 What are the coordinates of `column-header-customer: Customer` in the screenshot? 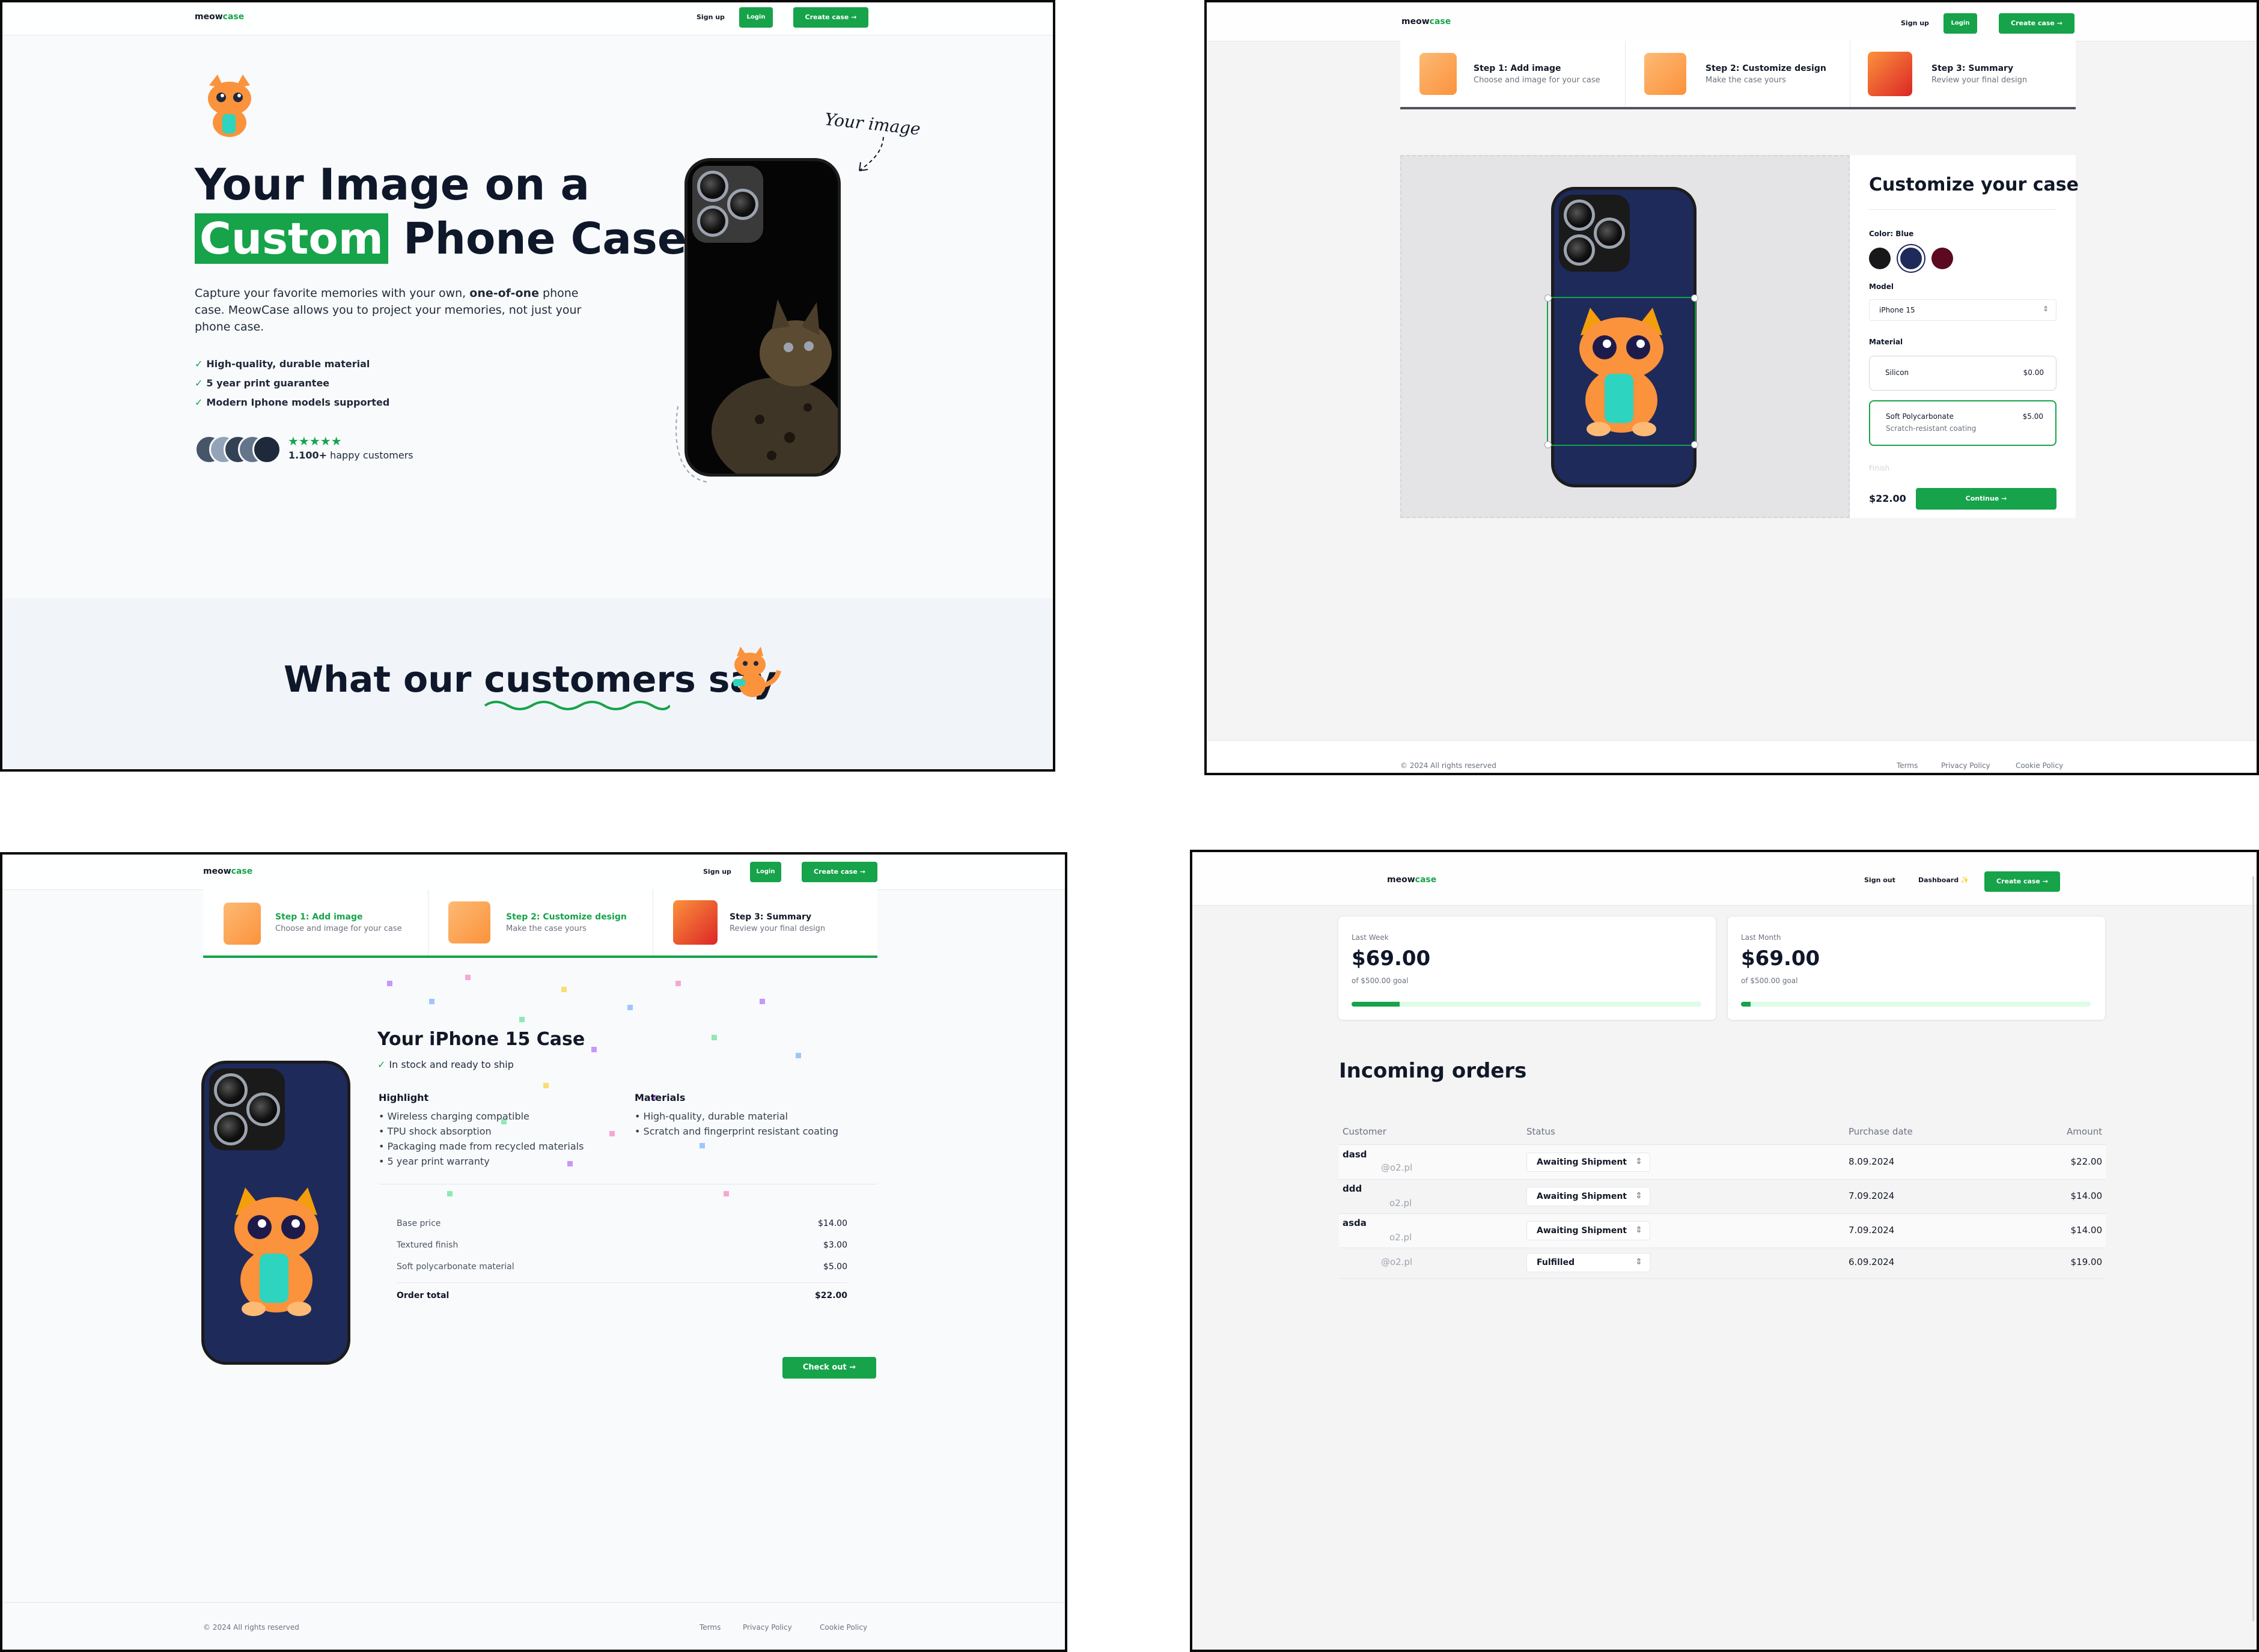 It's located at (1364, 1131).